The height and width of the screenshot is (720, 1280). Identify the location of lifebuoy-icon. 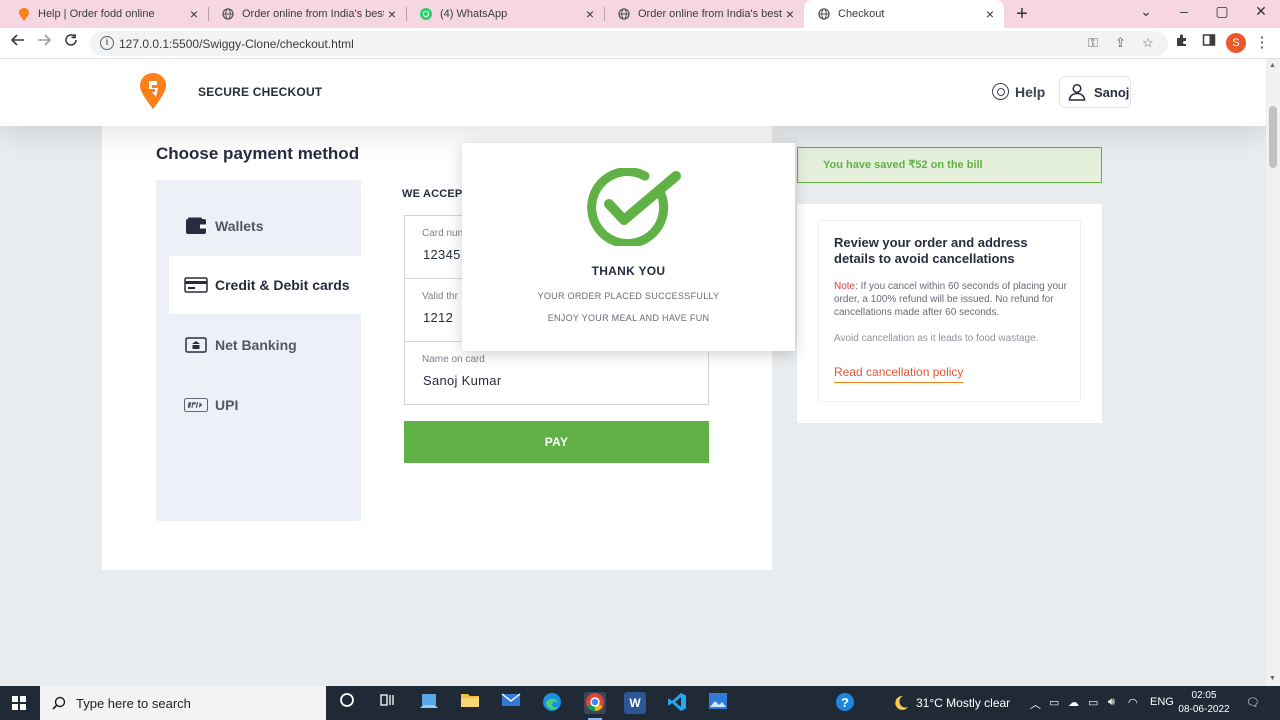
(1000, 91).